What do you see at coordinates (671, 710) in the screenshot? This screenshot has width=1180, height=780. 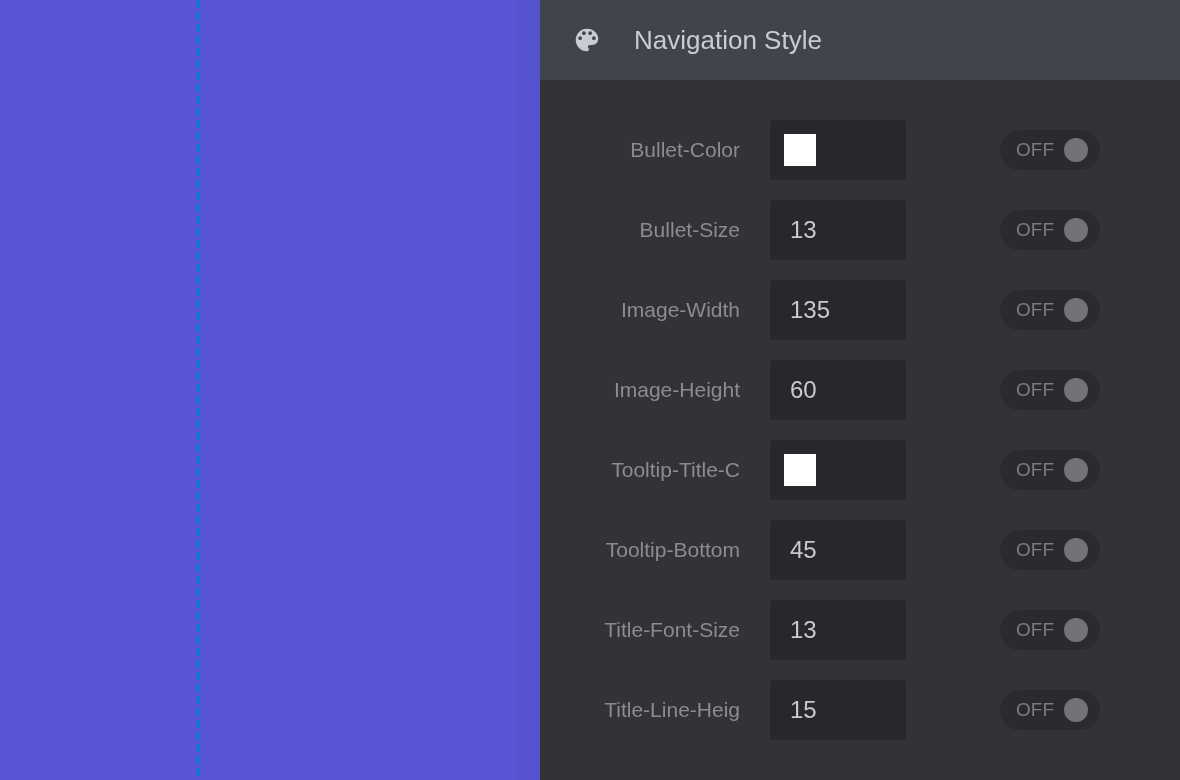 I see `field-label: Title-Line-Heig` at bounding box center [671, 710].